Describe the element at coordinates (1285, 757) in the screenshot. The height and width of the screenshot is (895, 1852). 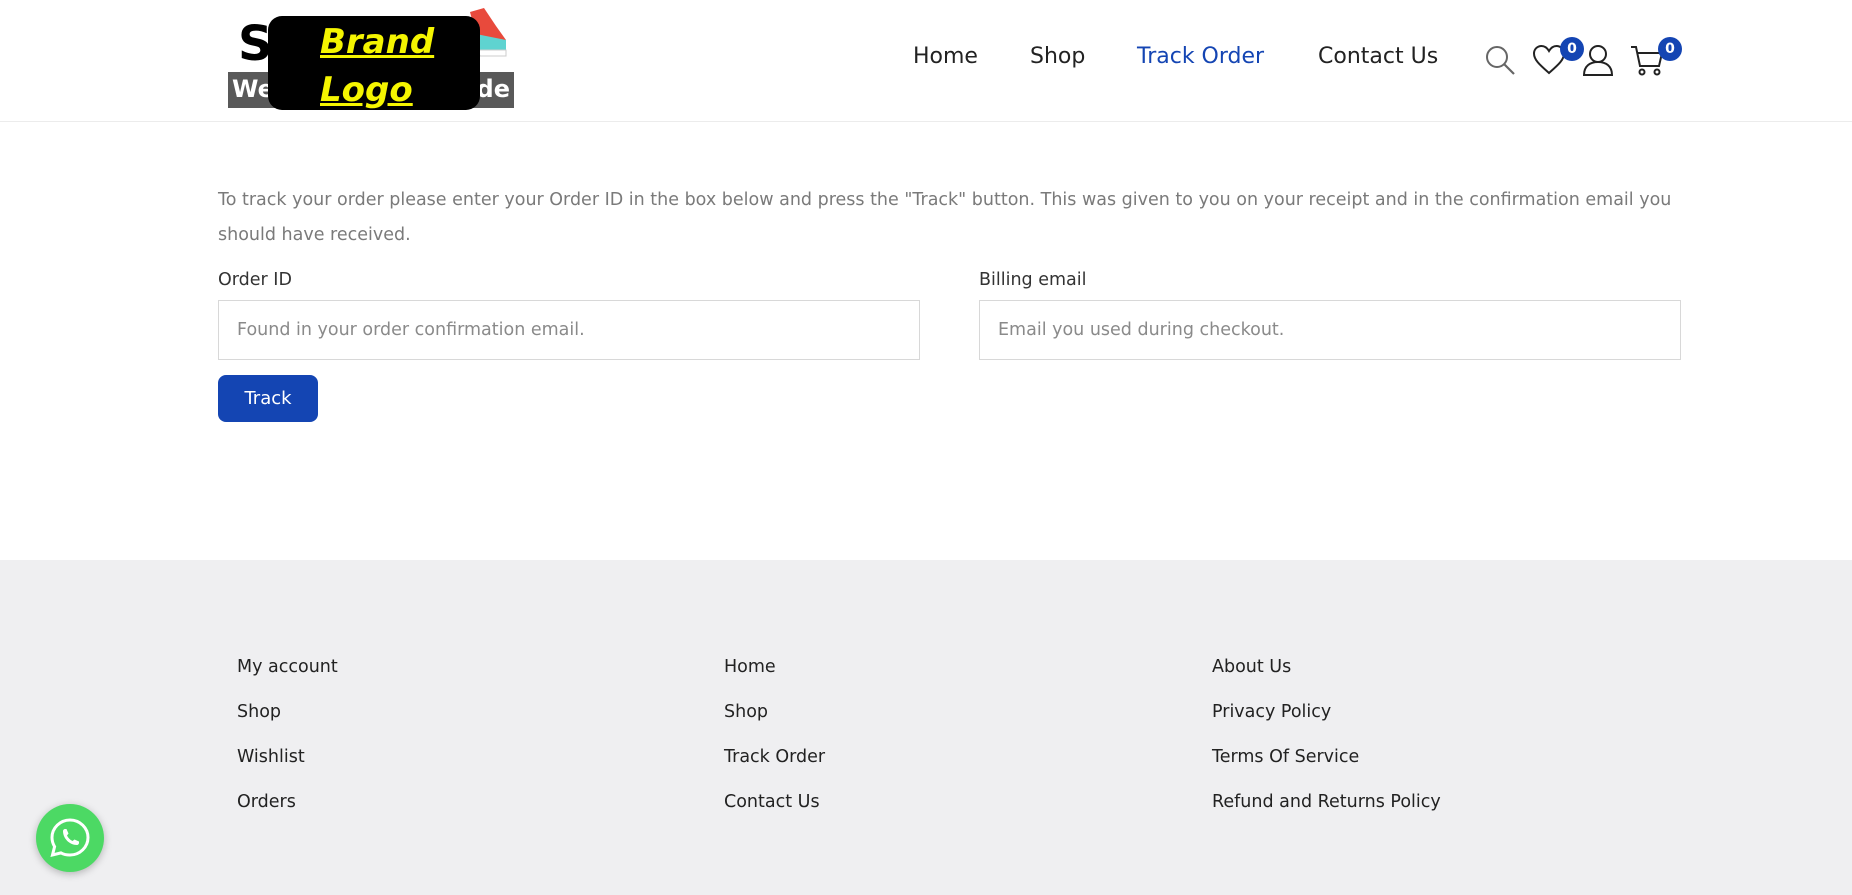
I see `footer-link-terms-of-service: Terms Of Service` at that location.